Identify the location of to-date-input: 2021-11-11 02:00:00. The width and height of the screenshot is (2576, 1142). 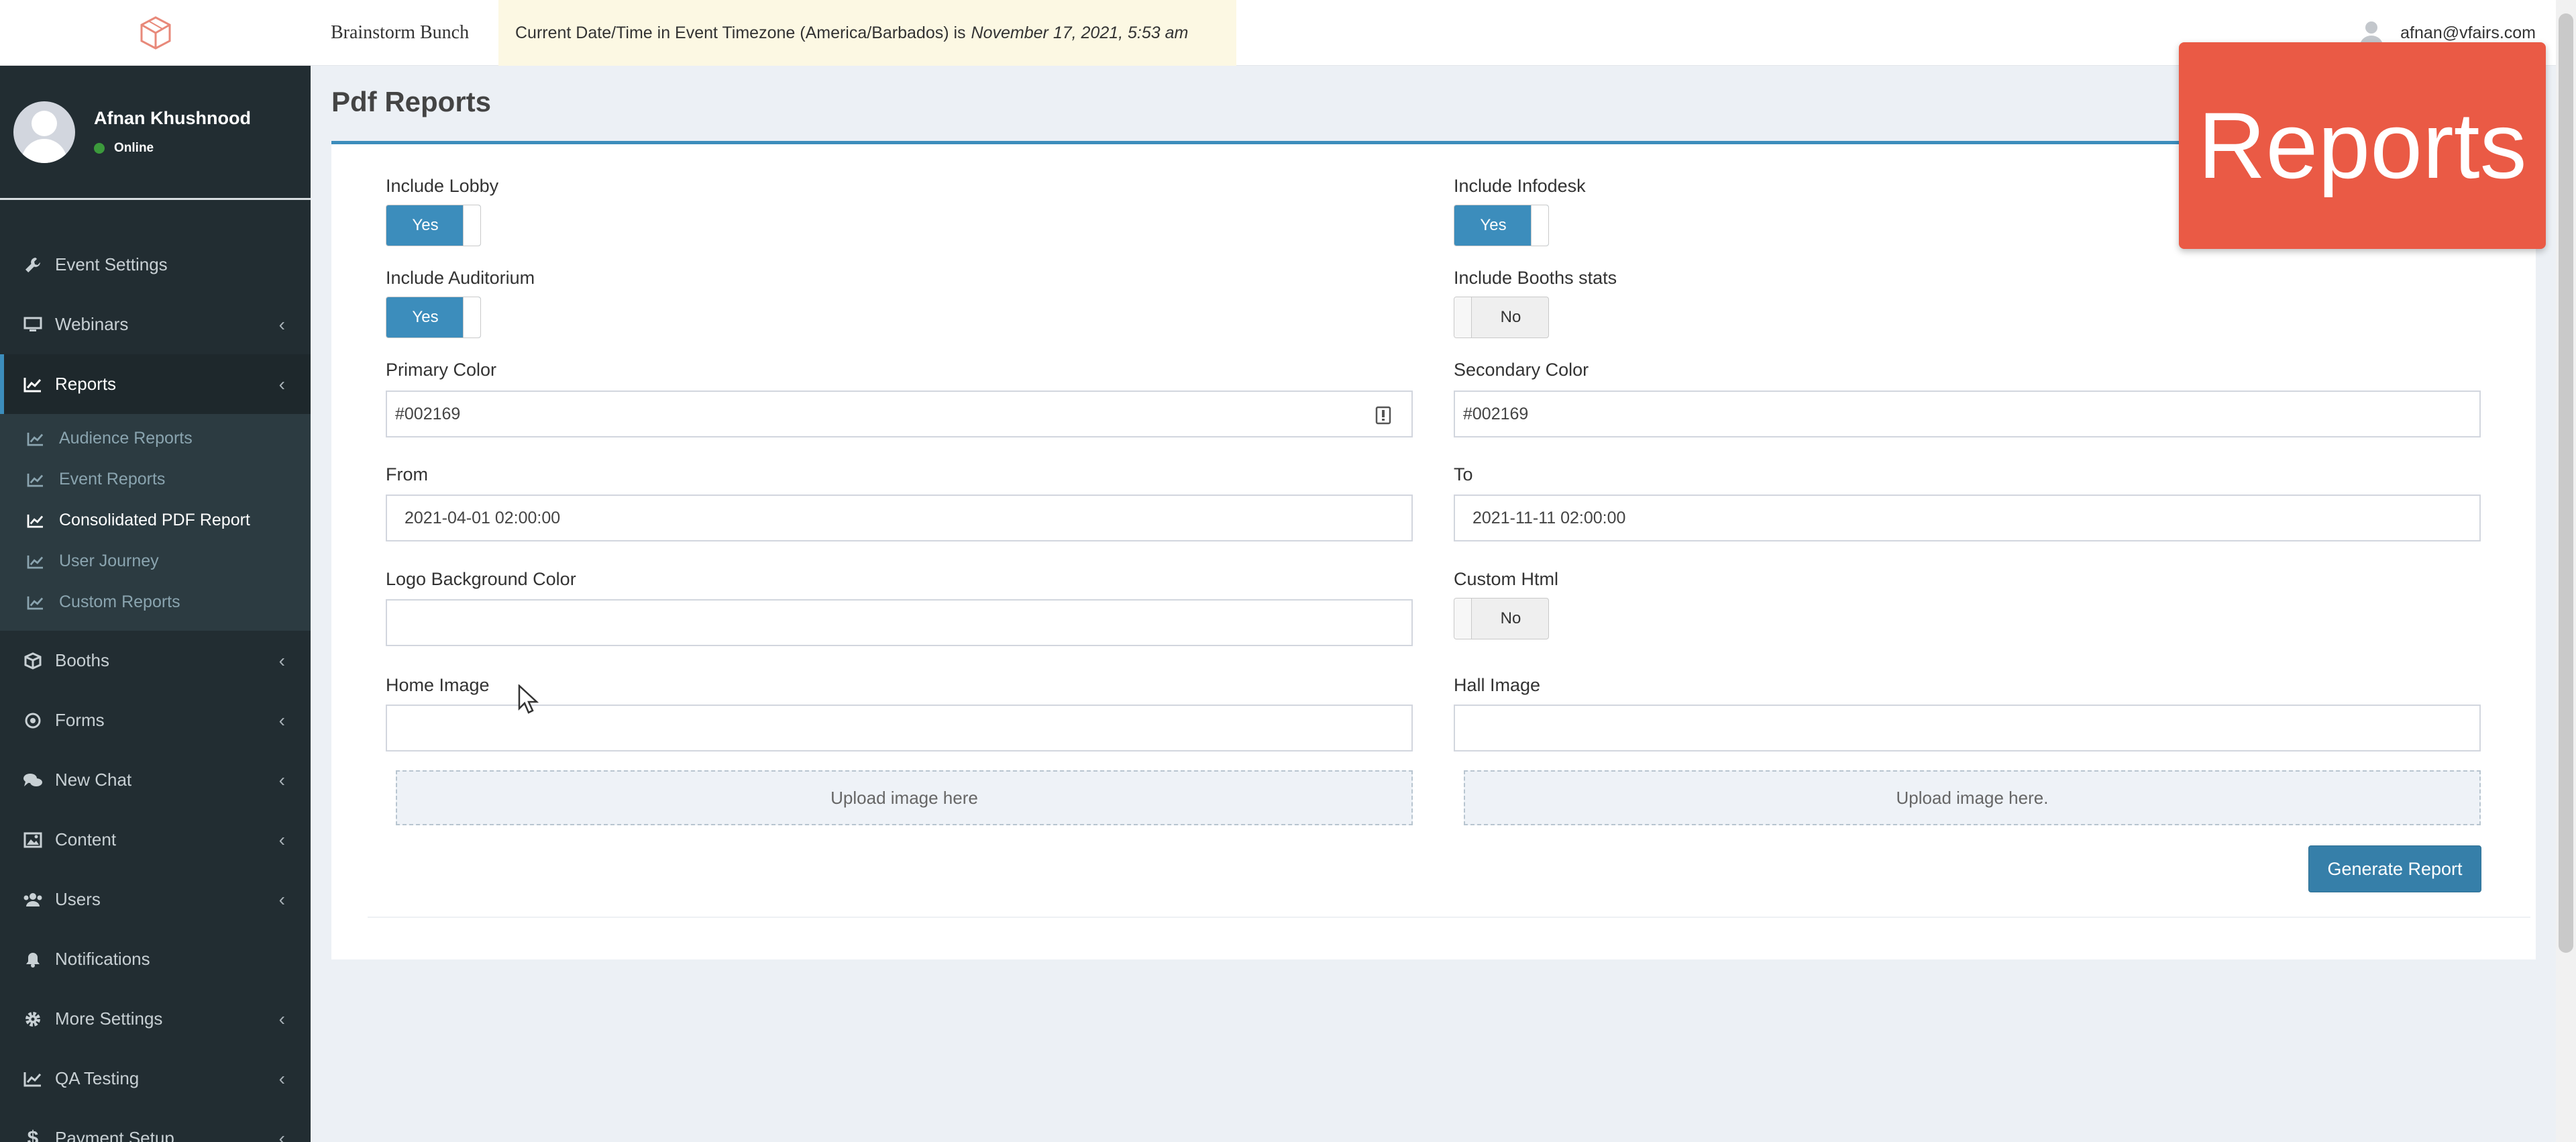
(1967, 518).